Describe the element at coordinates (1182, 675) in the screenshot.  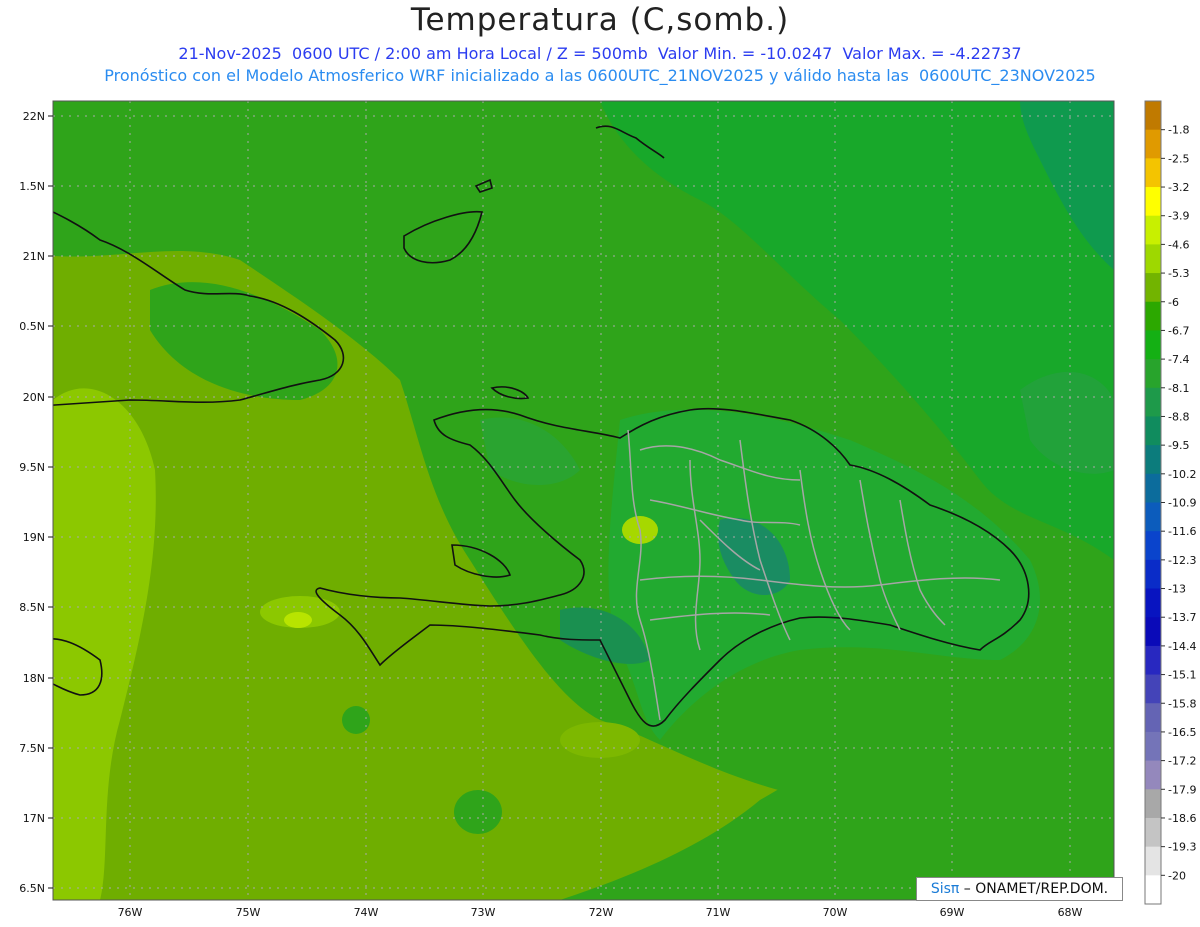
I see `colorbar-label: -15.1` at that location.